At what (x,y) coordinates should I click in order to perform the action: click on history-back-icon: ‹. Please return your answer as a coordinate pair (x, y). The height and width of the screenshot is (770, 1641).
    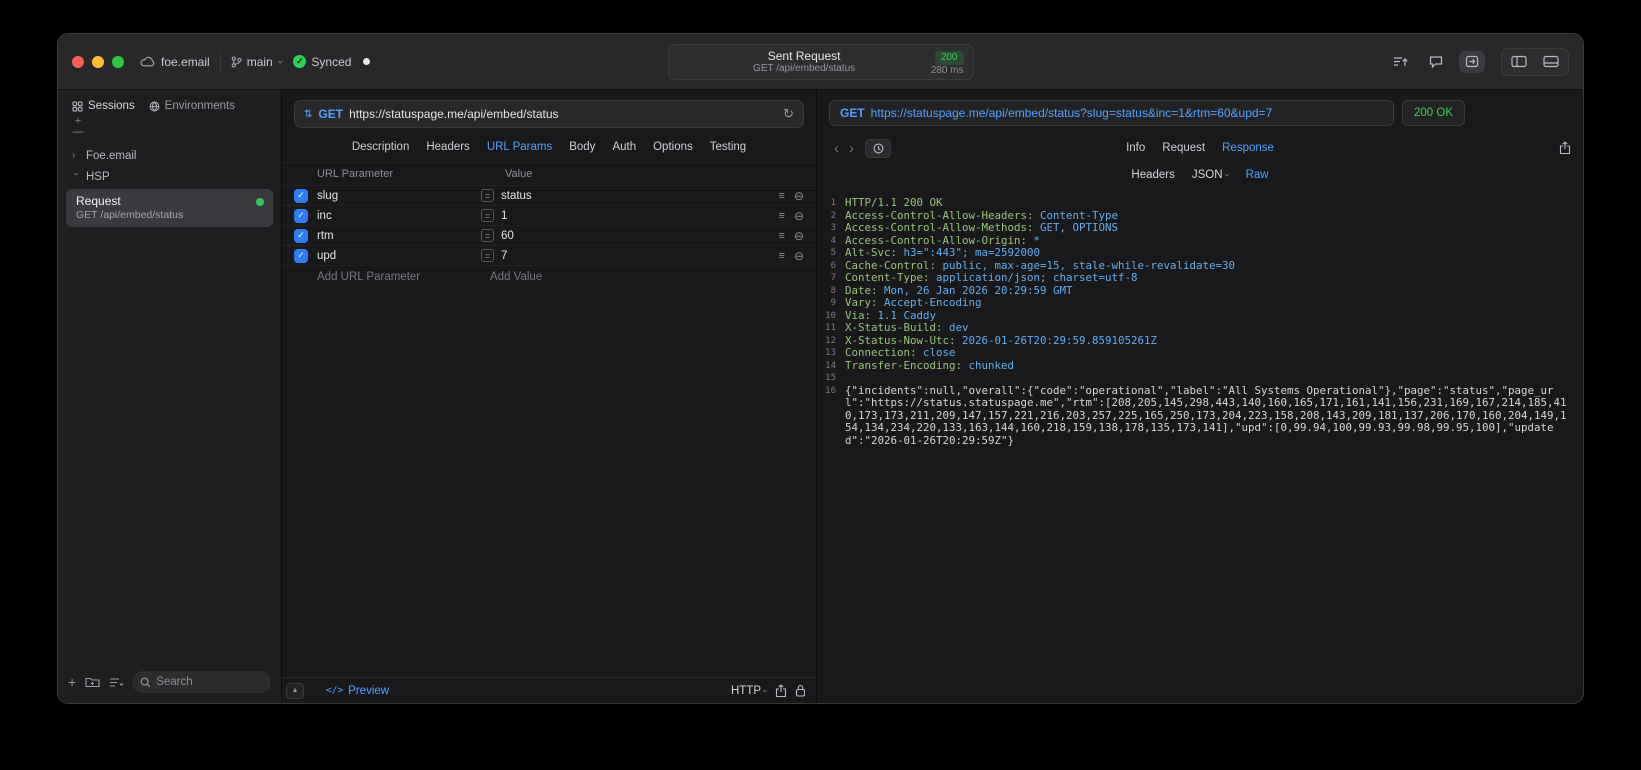
    Looking at the image, I should click on (836, 148).